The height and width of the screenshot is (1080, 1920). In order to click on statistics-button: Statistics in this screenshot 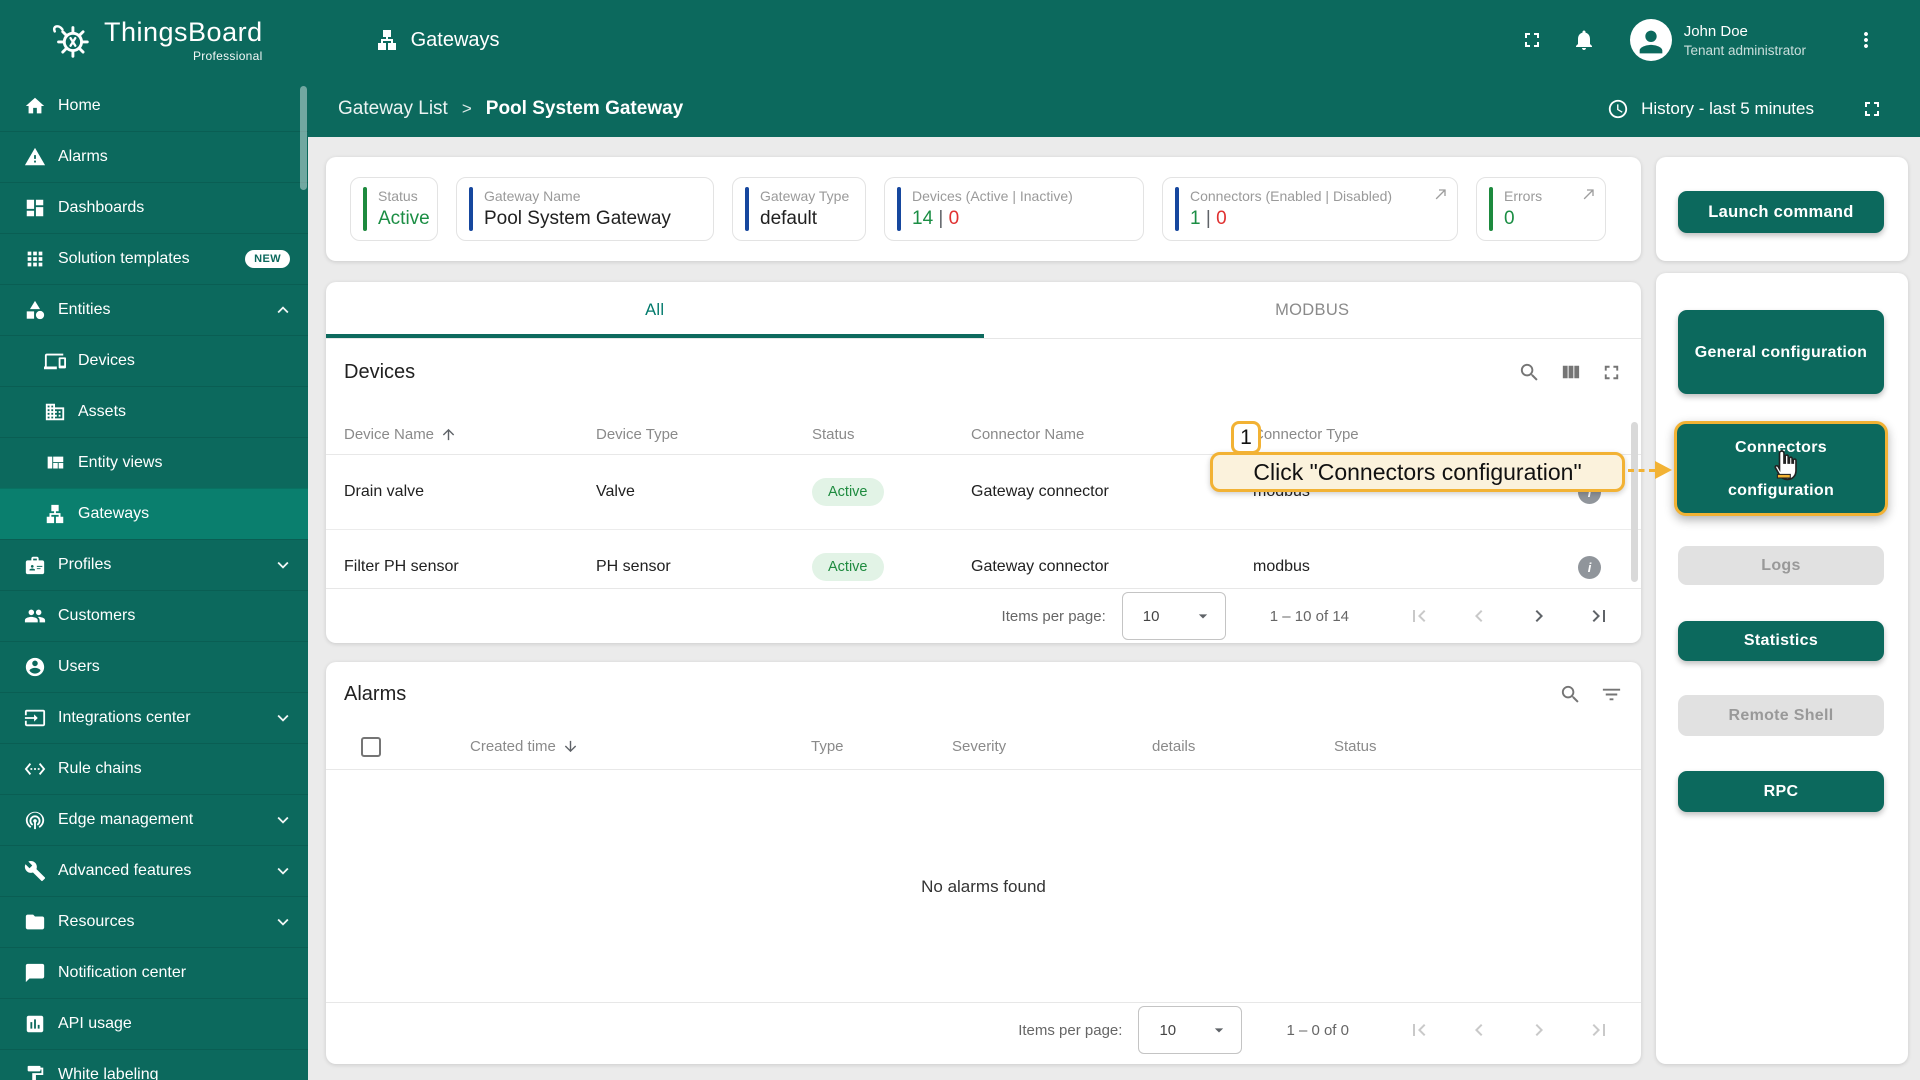, I will do `click(1781, 641)`.